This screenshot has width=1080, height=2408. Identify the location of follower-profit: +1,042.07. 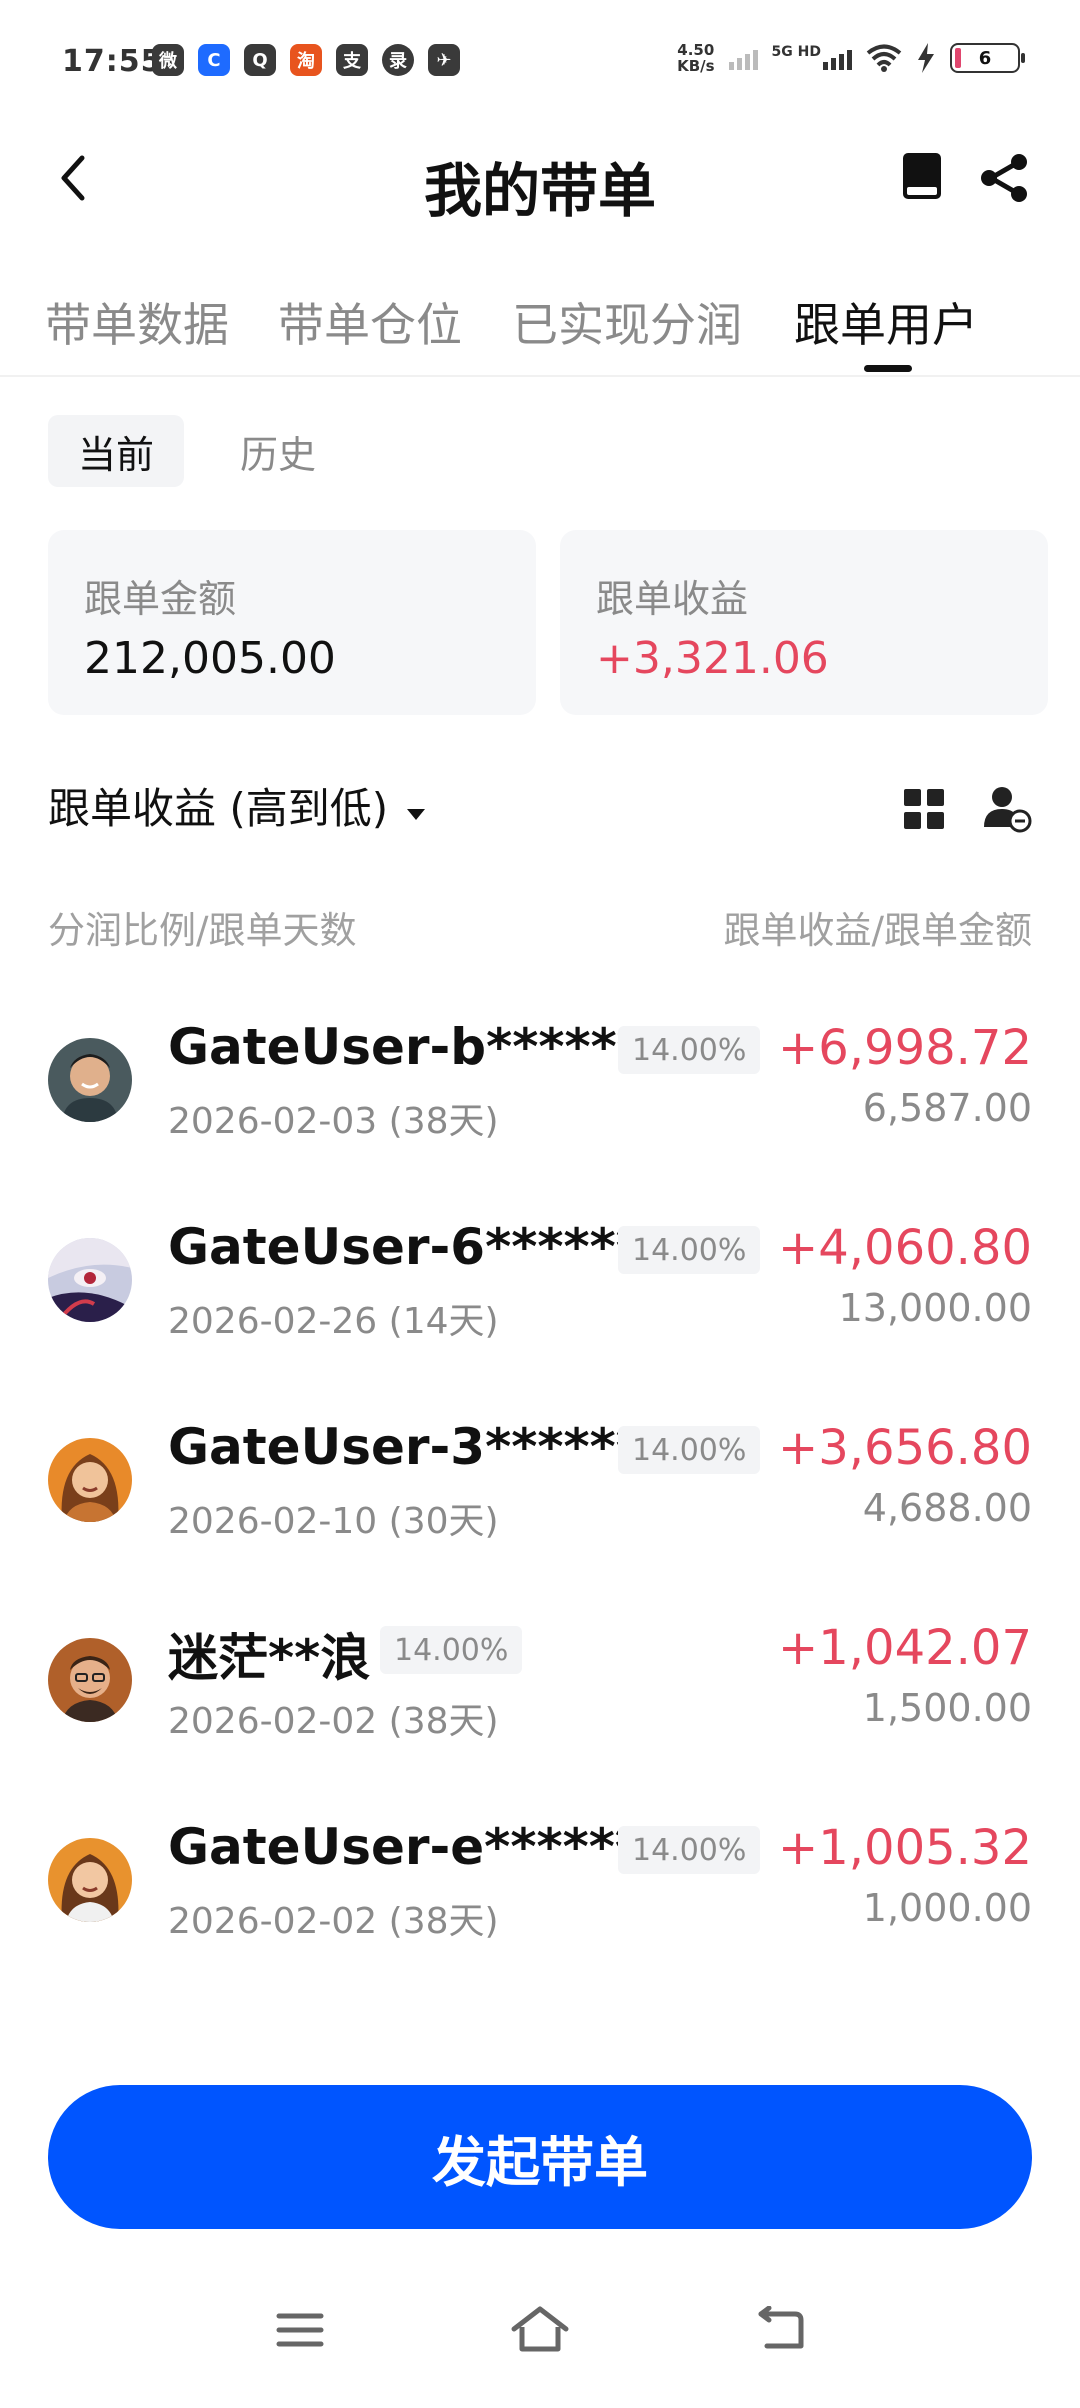
(905, 1648).